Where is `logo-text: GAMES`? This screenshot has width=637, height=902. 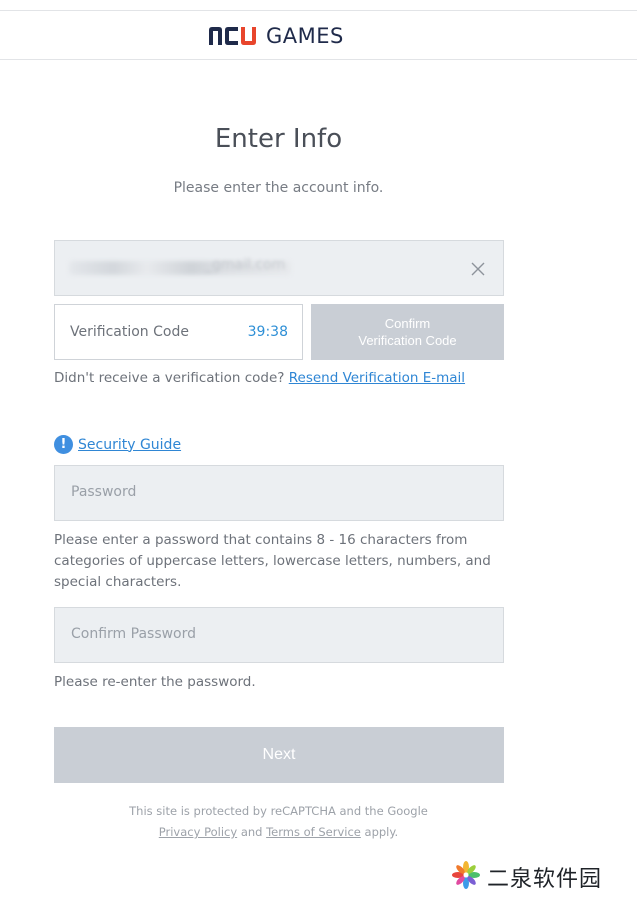
logo-text: GAMES is located at coordinates (305, 36).